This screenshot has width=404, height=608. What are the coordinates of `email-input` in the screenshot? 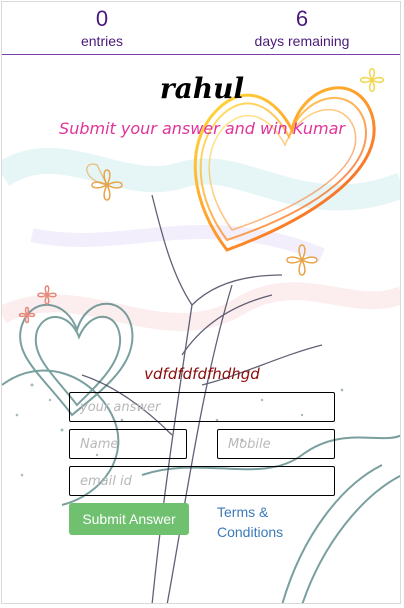 It's located at (202, 481).